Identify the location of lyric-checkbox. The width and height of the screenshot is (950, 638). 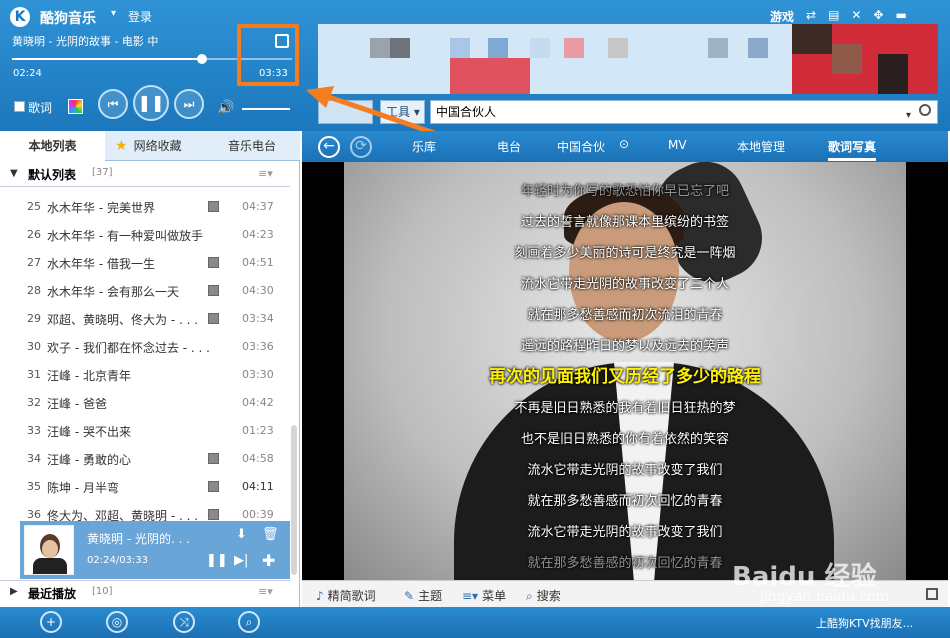
(19, 106).